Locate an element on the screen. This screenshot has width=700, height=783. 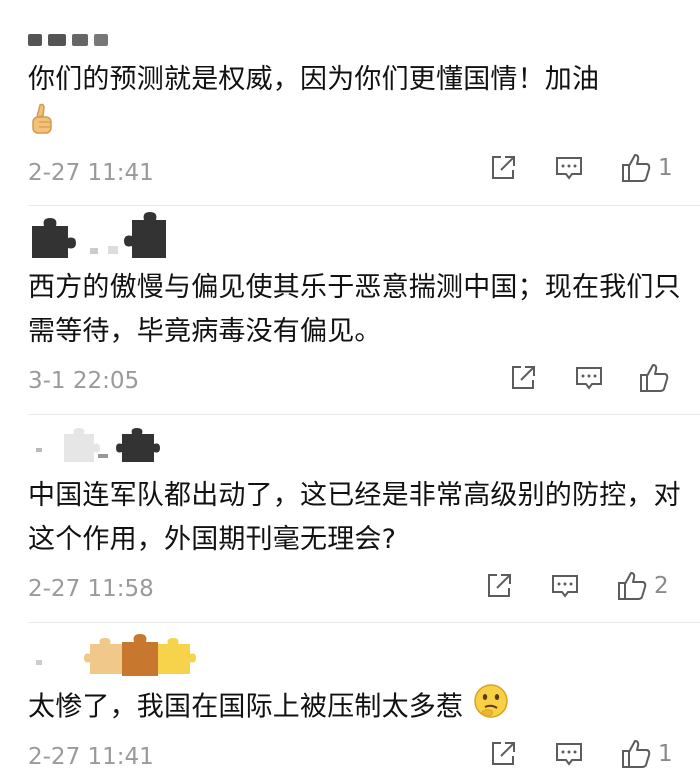
thumbs-up-emoji-icon is located at coordinates (43, 126).